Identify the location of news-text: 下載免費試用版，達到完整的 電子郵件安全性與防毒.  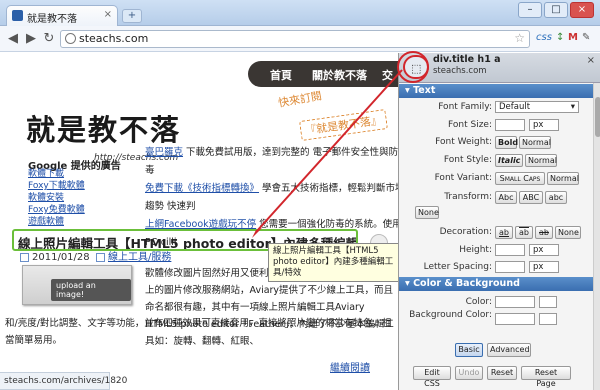
(272, 161).